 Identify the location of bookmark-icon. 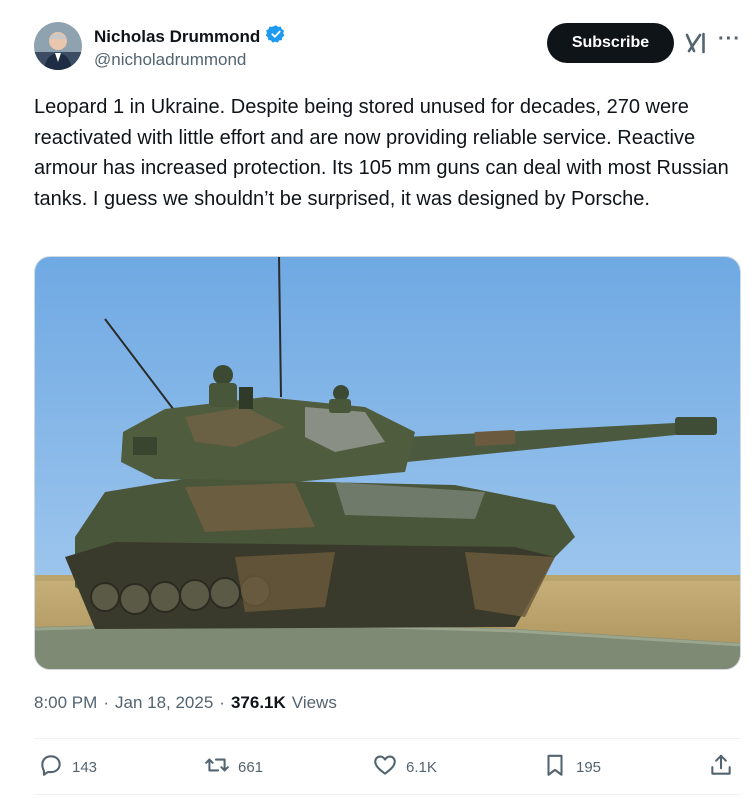
(555, 767).